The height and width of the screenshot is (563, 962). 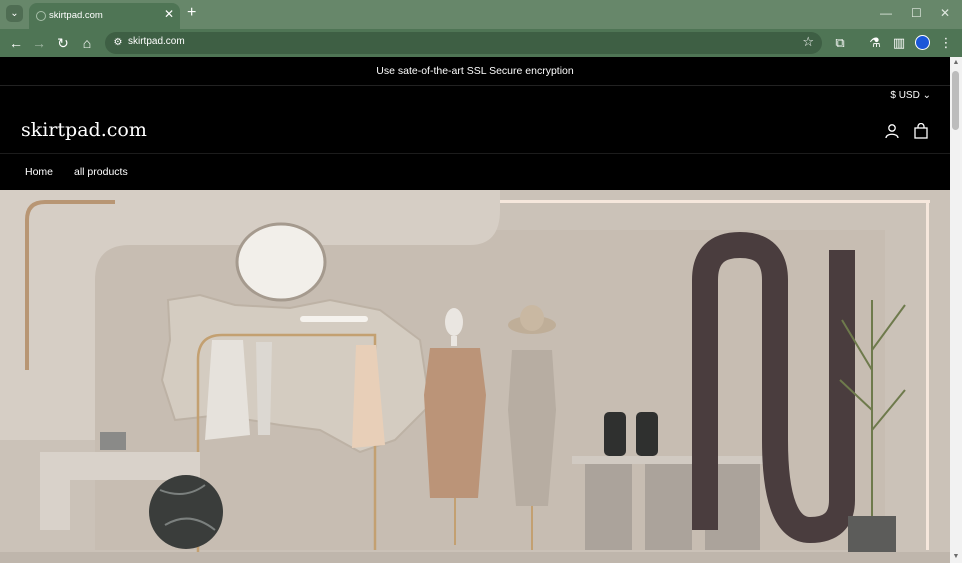 I want to click on nav-home-link: Home, so click(x=39, y=172).